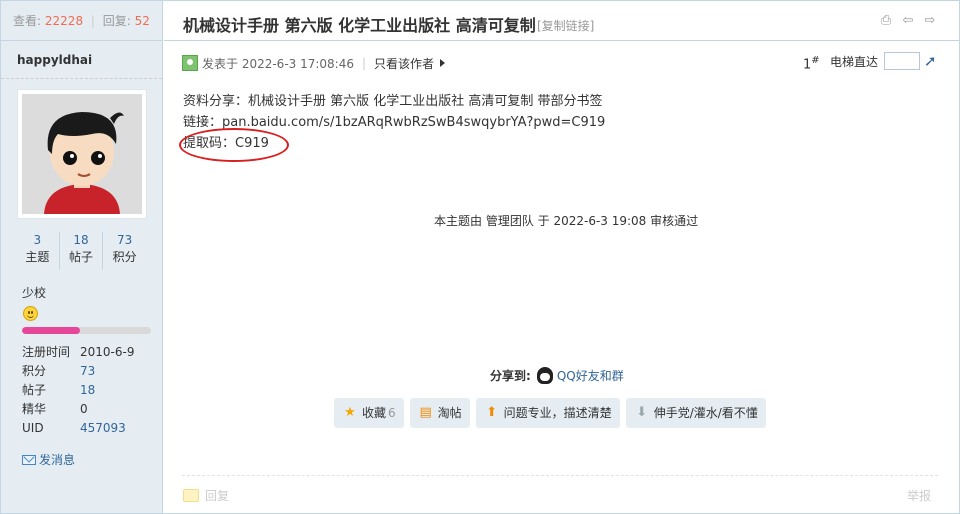 The width and height of the screenshot is (960, 514). Describe the element at coordinates (642, 412) in the screenshot. I see `arrow-down-icon: ⬇` at that location.